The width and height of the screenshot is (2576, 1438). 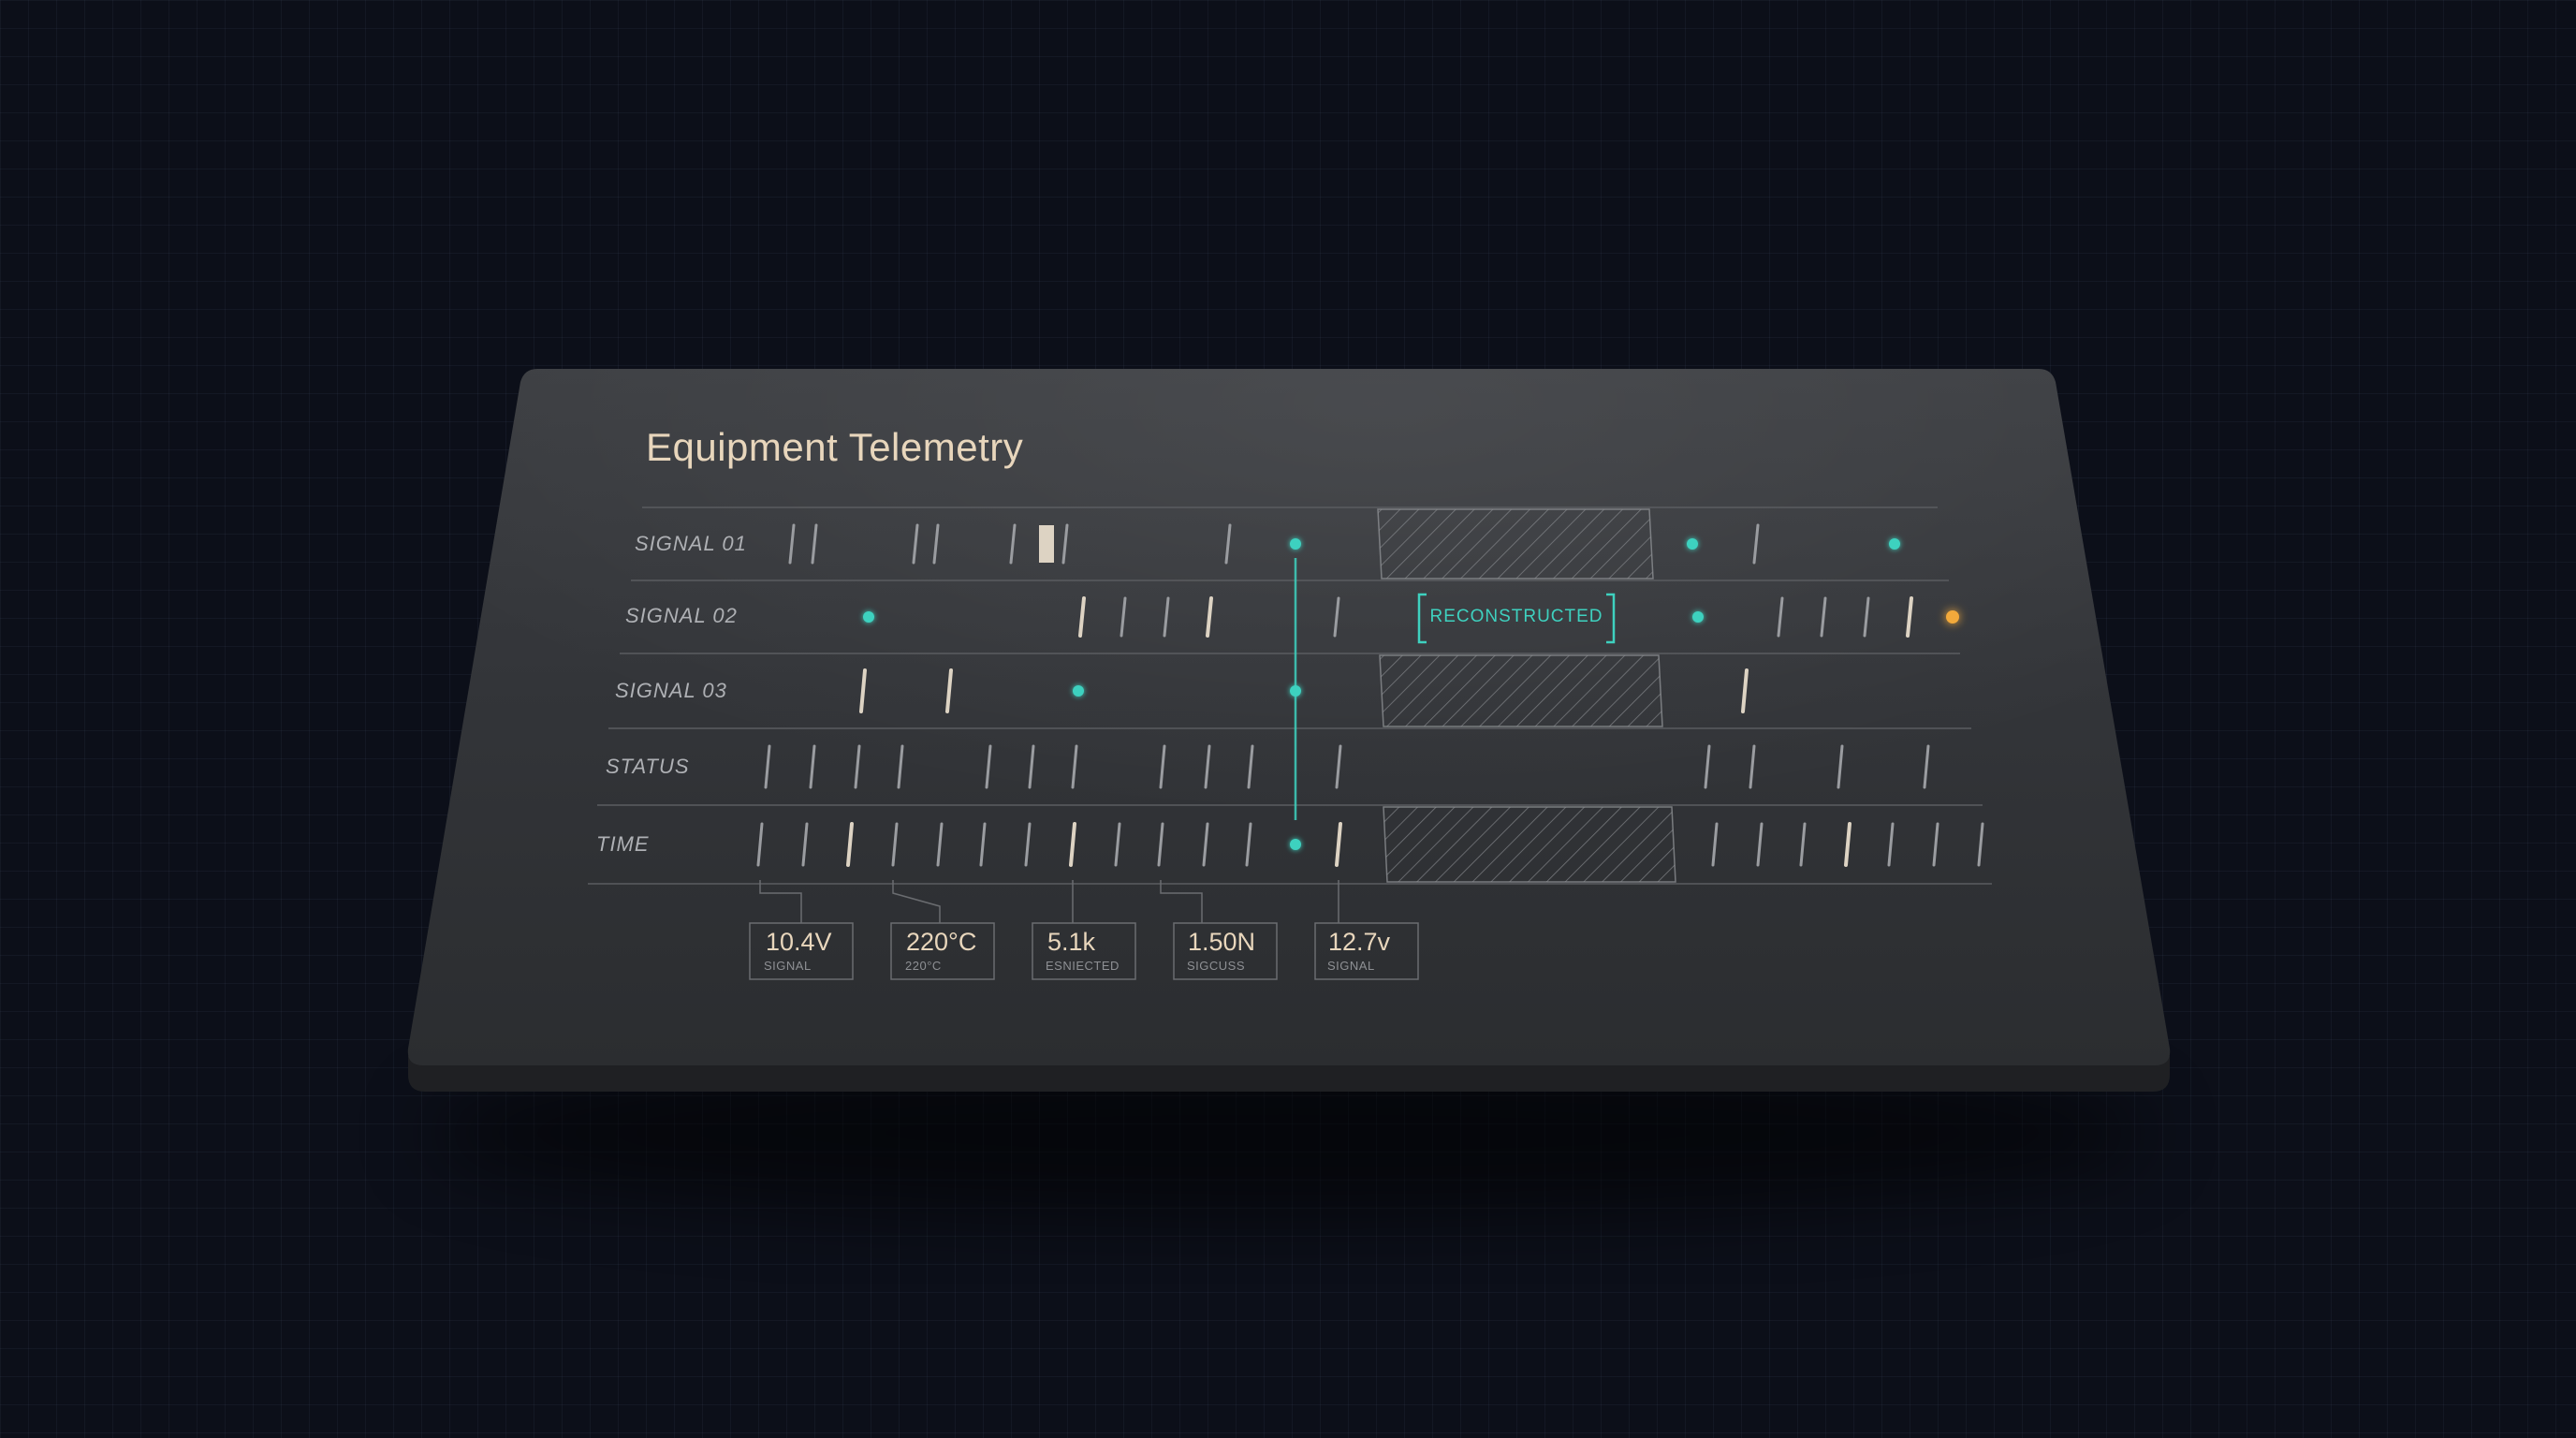 What do you see at coordinates (681, 615) in the screenshot?
I see `track-label-signal-02: SIGNAL 02` at bounding box center [681, 615].